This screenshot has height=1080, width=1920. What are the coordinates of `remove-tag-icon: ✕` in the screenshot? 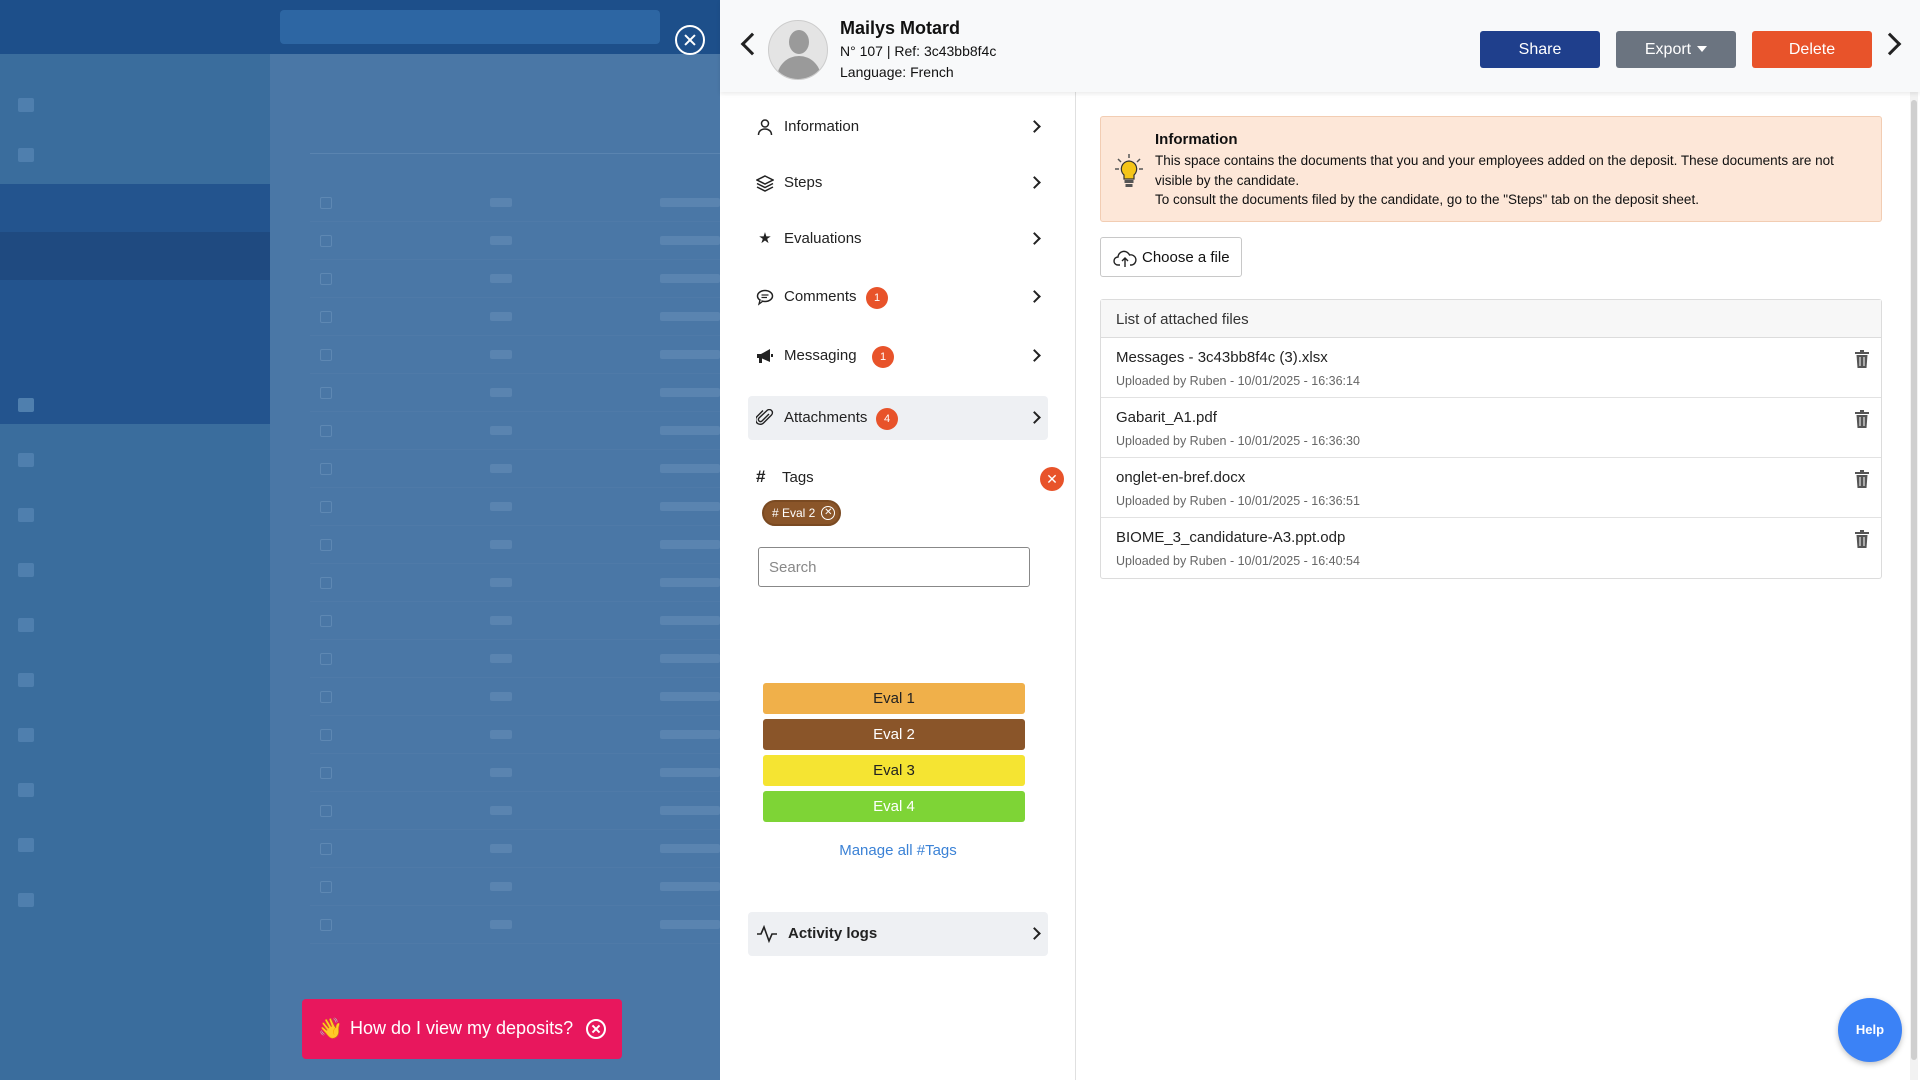 It's located at (828, 513).